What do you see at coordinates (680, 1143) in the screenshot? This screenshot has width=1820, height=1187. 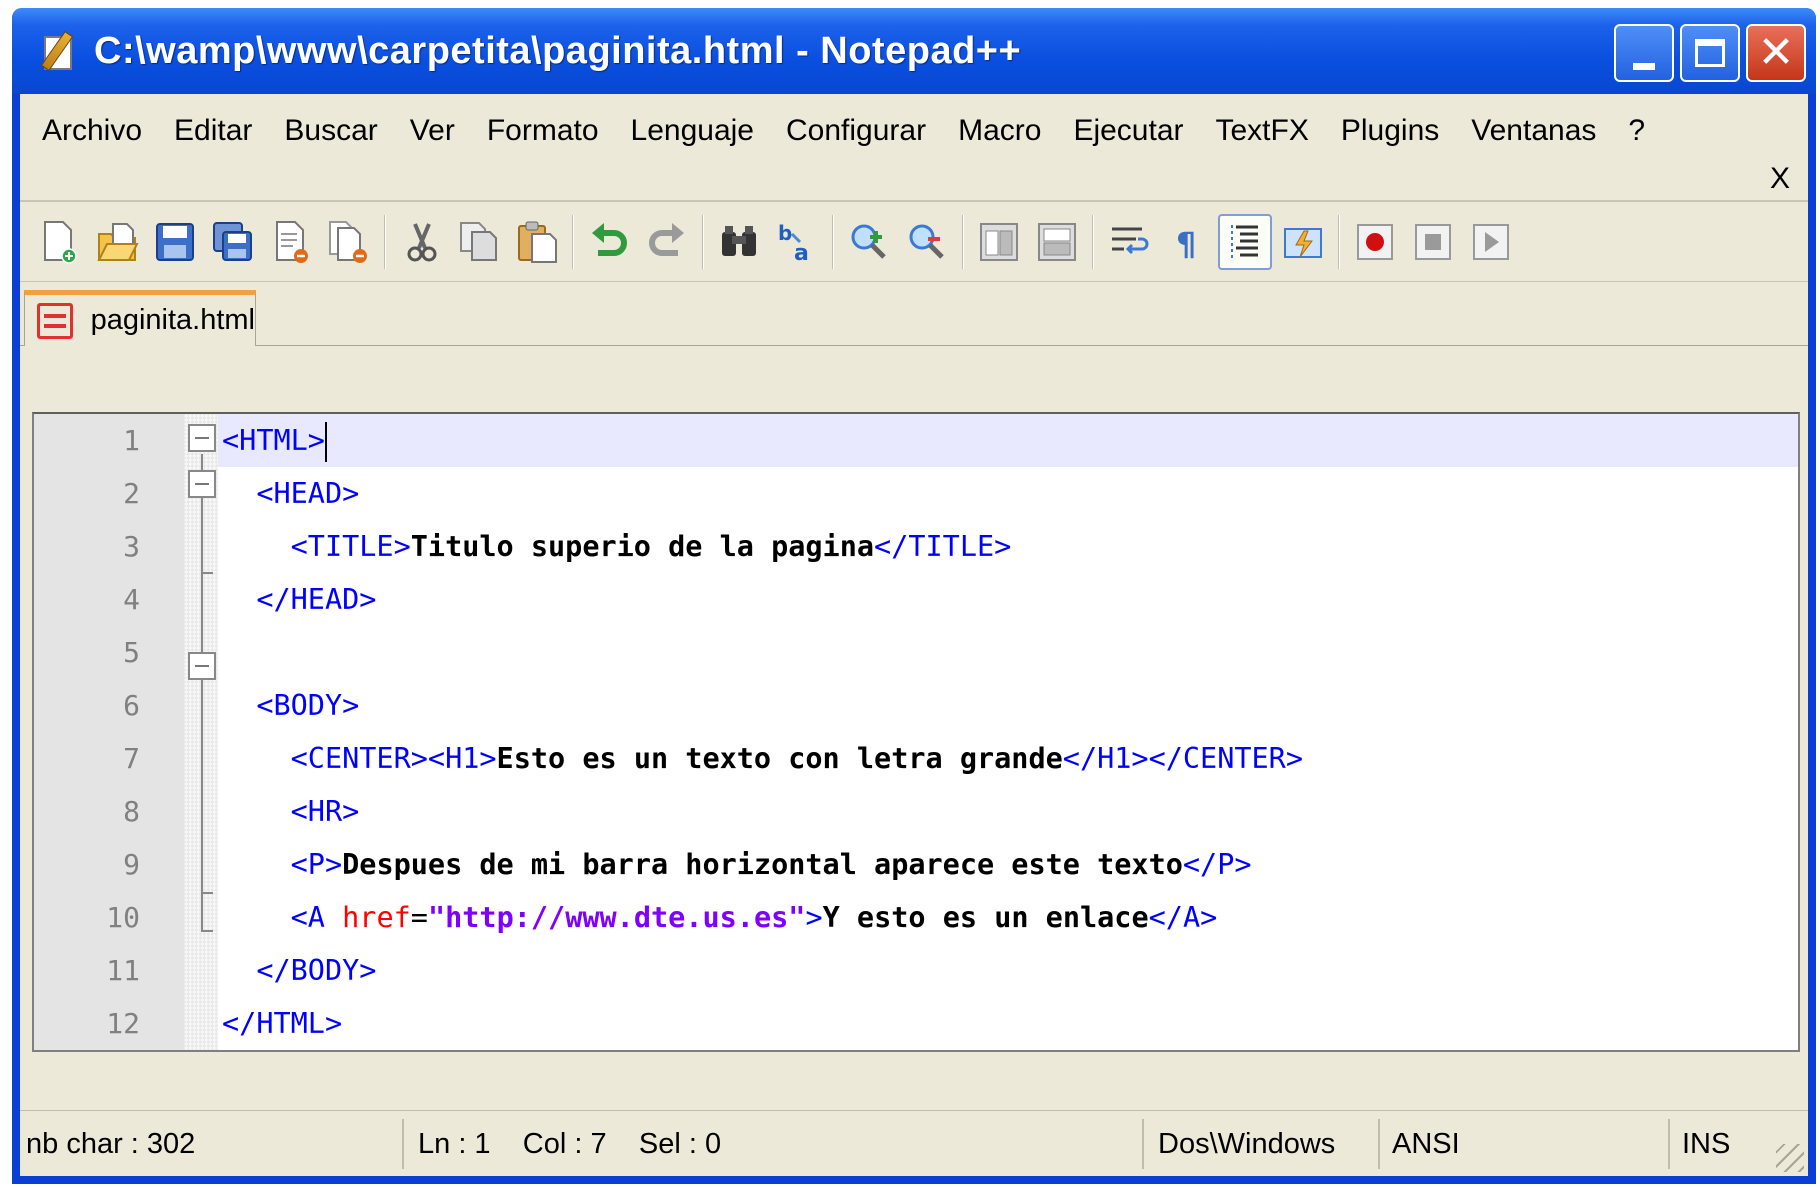 I see `status-selection: Sel : 0` at bounding box center [680, 1143].